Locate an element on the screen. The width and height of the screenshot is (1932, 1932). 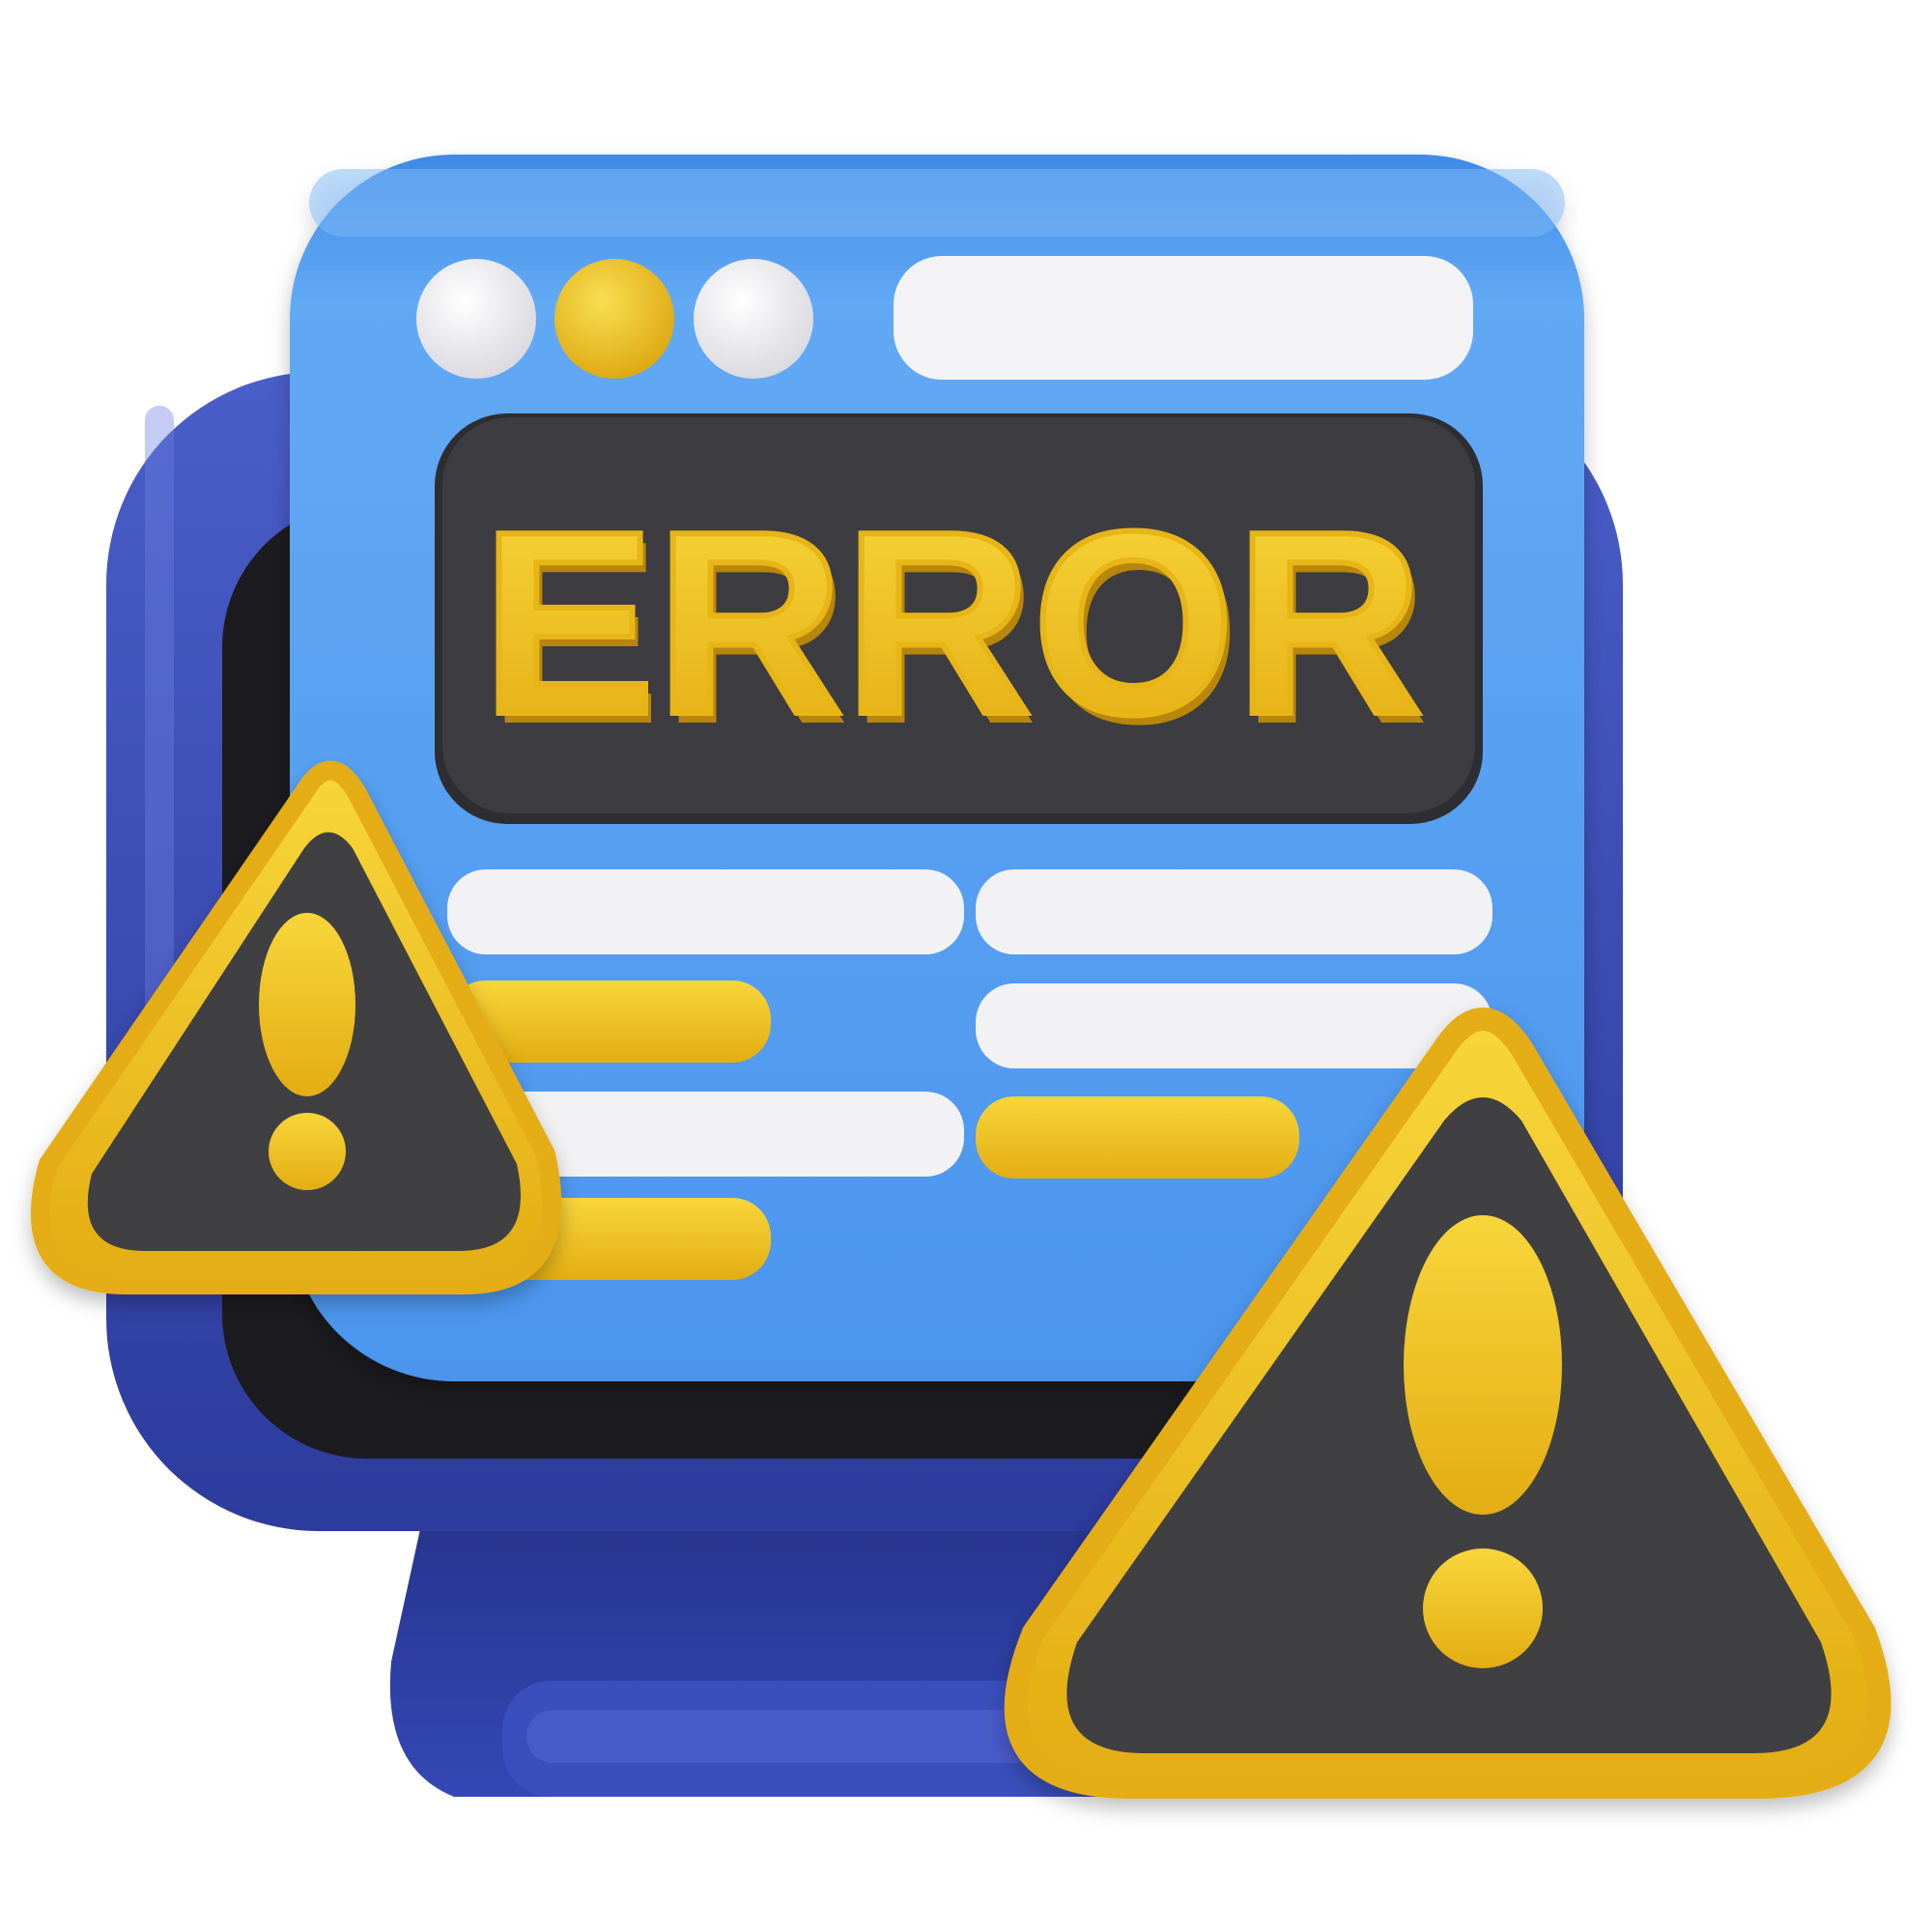
minimize-dot is located at coordinates (614, 319).